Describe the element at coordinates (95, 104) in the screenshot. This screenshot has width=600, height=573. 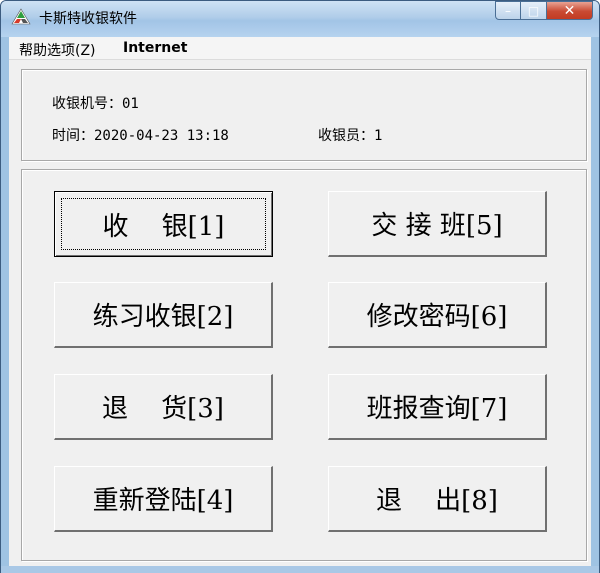
I see `register-number: 收银机号：01` at that location.